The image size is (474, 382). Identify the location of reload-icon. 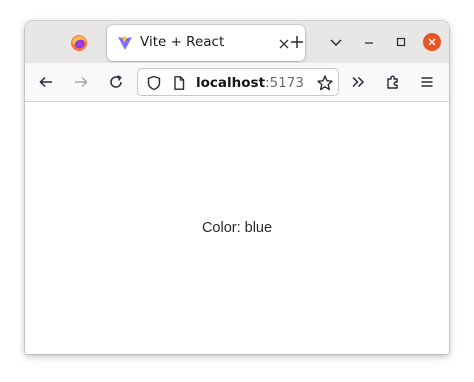
(116, 82).